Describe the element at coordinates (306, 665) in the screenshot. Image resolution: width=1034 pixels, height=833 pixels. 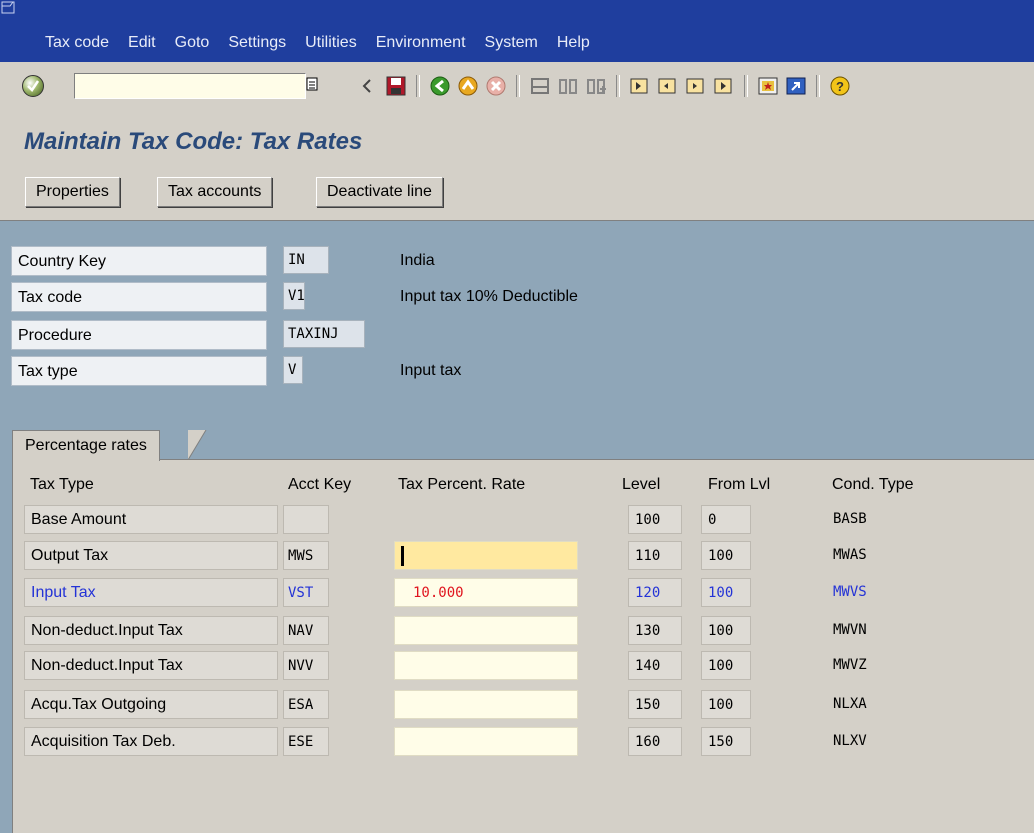
I see `acct-key-cell: NVV` at that location.